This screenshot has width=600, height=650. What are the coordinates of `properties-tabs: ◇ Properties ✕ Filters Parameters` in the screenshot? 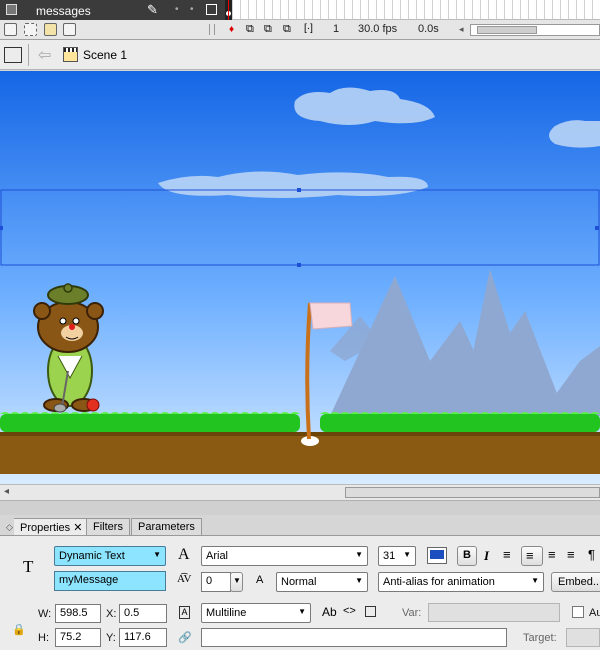 It's located at (300, 526).